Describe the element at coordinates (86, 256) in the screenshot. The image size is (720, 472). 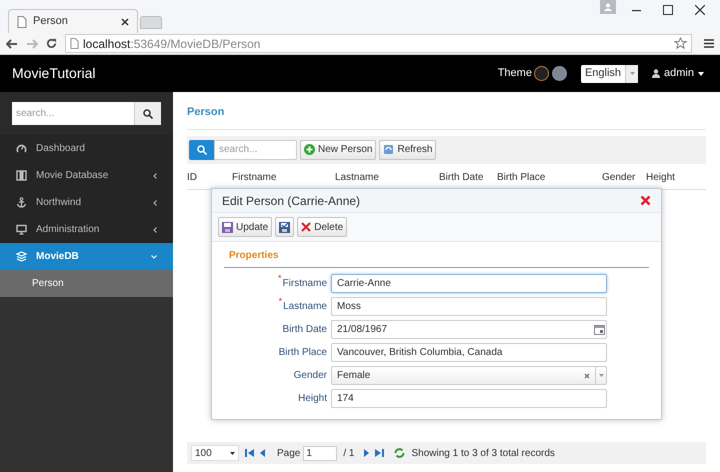
I see `sidebar-item: MovieDB` at that location.